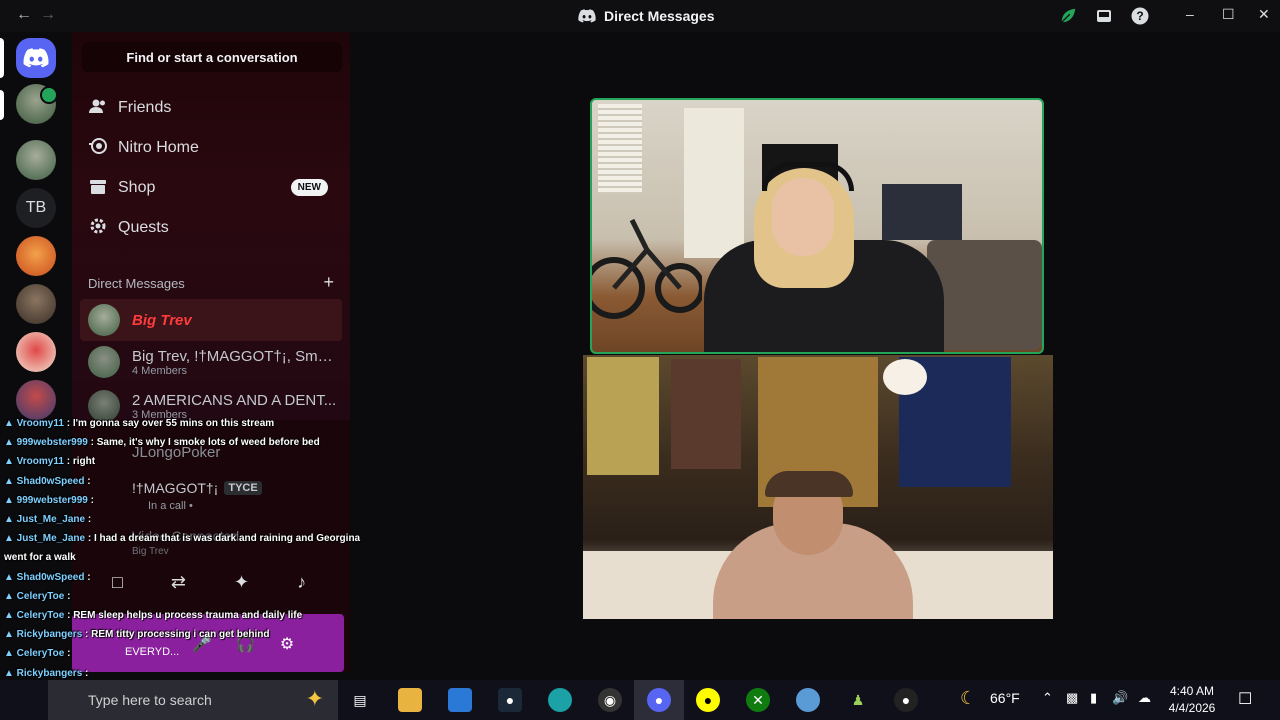  Describe the element at coordinates (143, 227) in the screenshot. I see `nav-quests-label: Quests` at that location.